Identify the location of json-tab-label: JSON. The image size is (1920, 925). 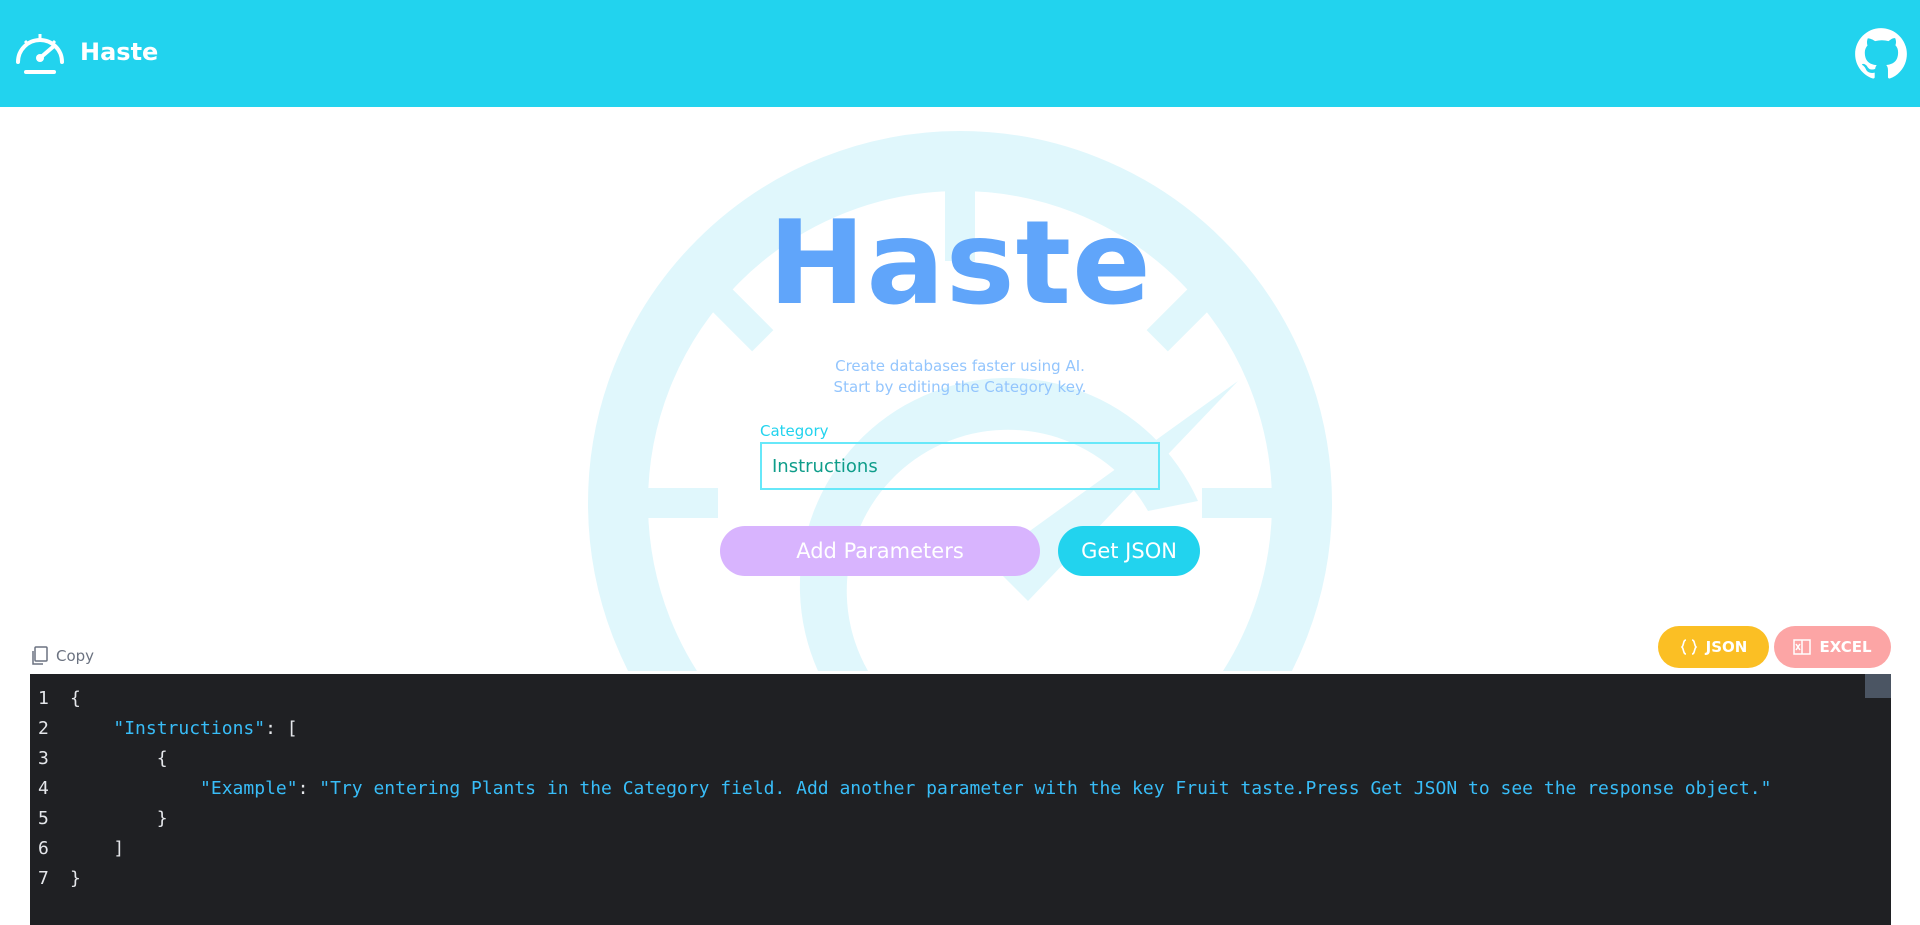
(1726, 647).